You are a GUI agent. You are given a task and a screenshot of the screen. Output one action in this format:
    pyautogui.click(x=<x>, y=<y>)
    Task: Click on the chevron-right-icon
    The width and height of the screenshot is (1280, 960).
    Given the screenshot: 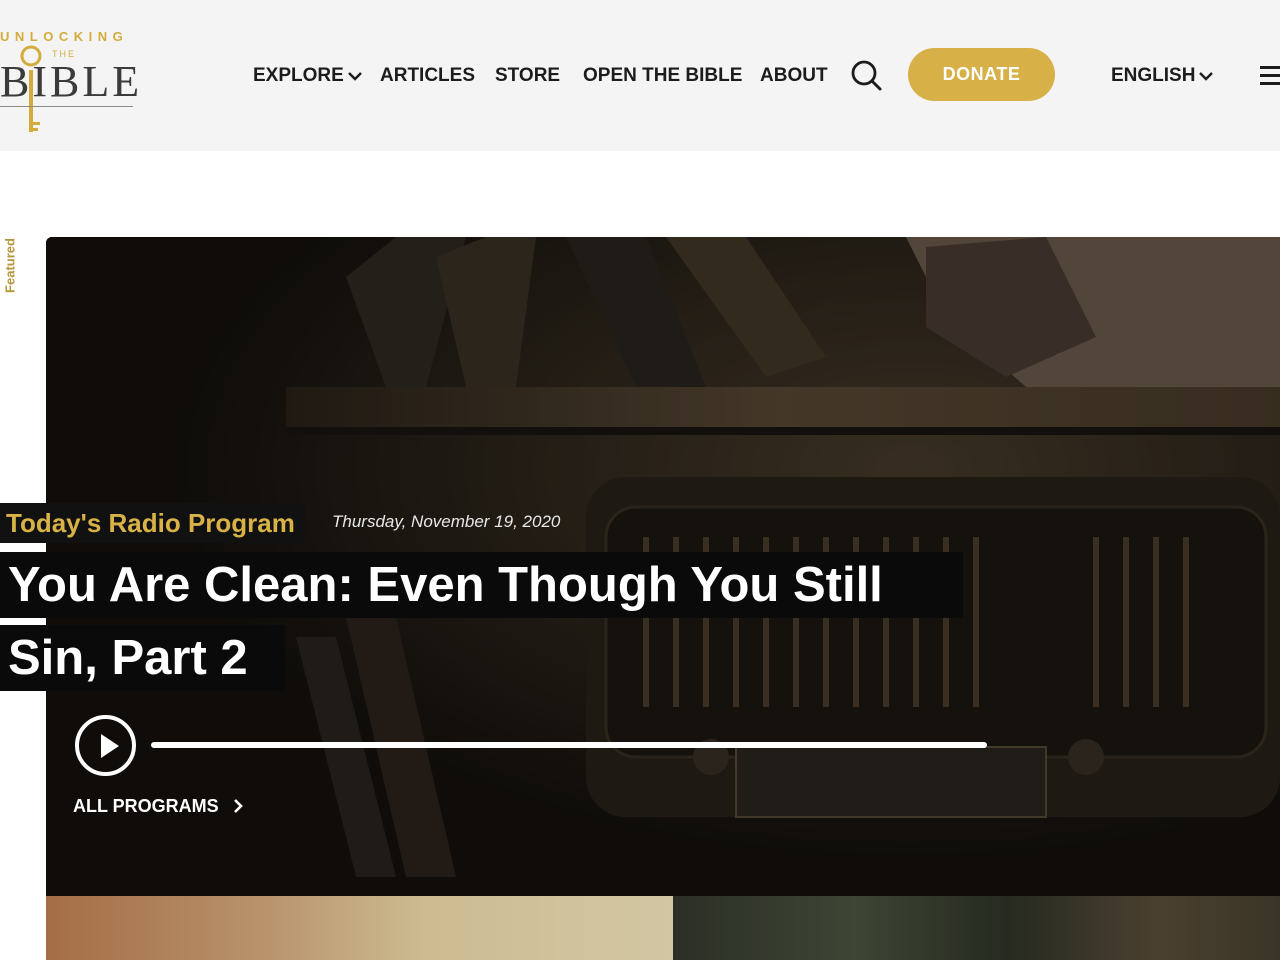 What is the action you would take?
    pyautogui.click(x=238, y=806)
    